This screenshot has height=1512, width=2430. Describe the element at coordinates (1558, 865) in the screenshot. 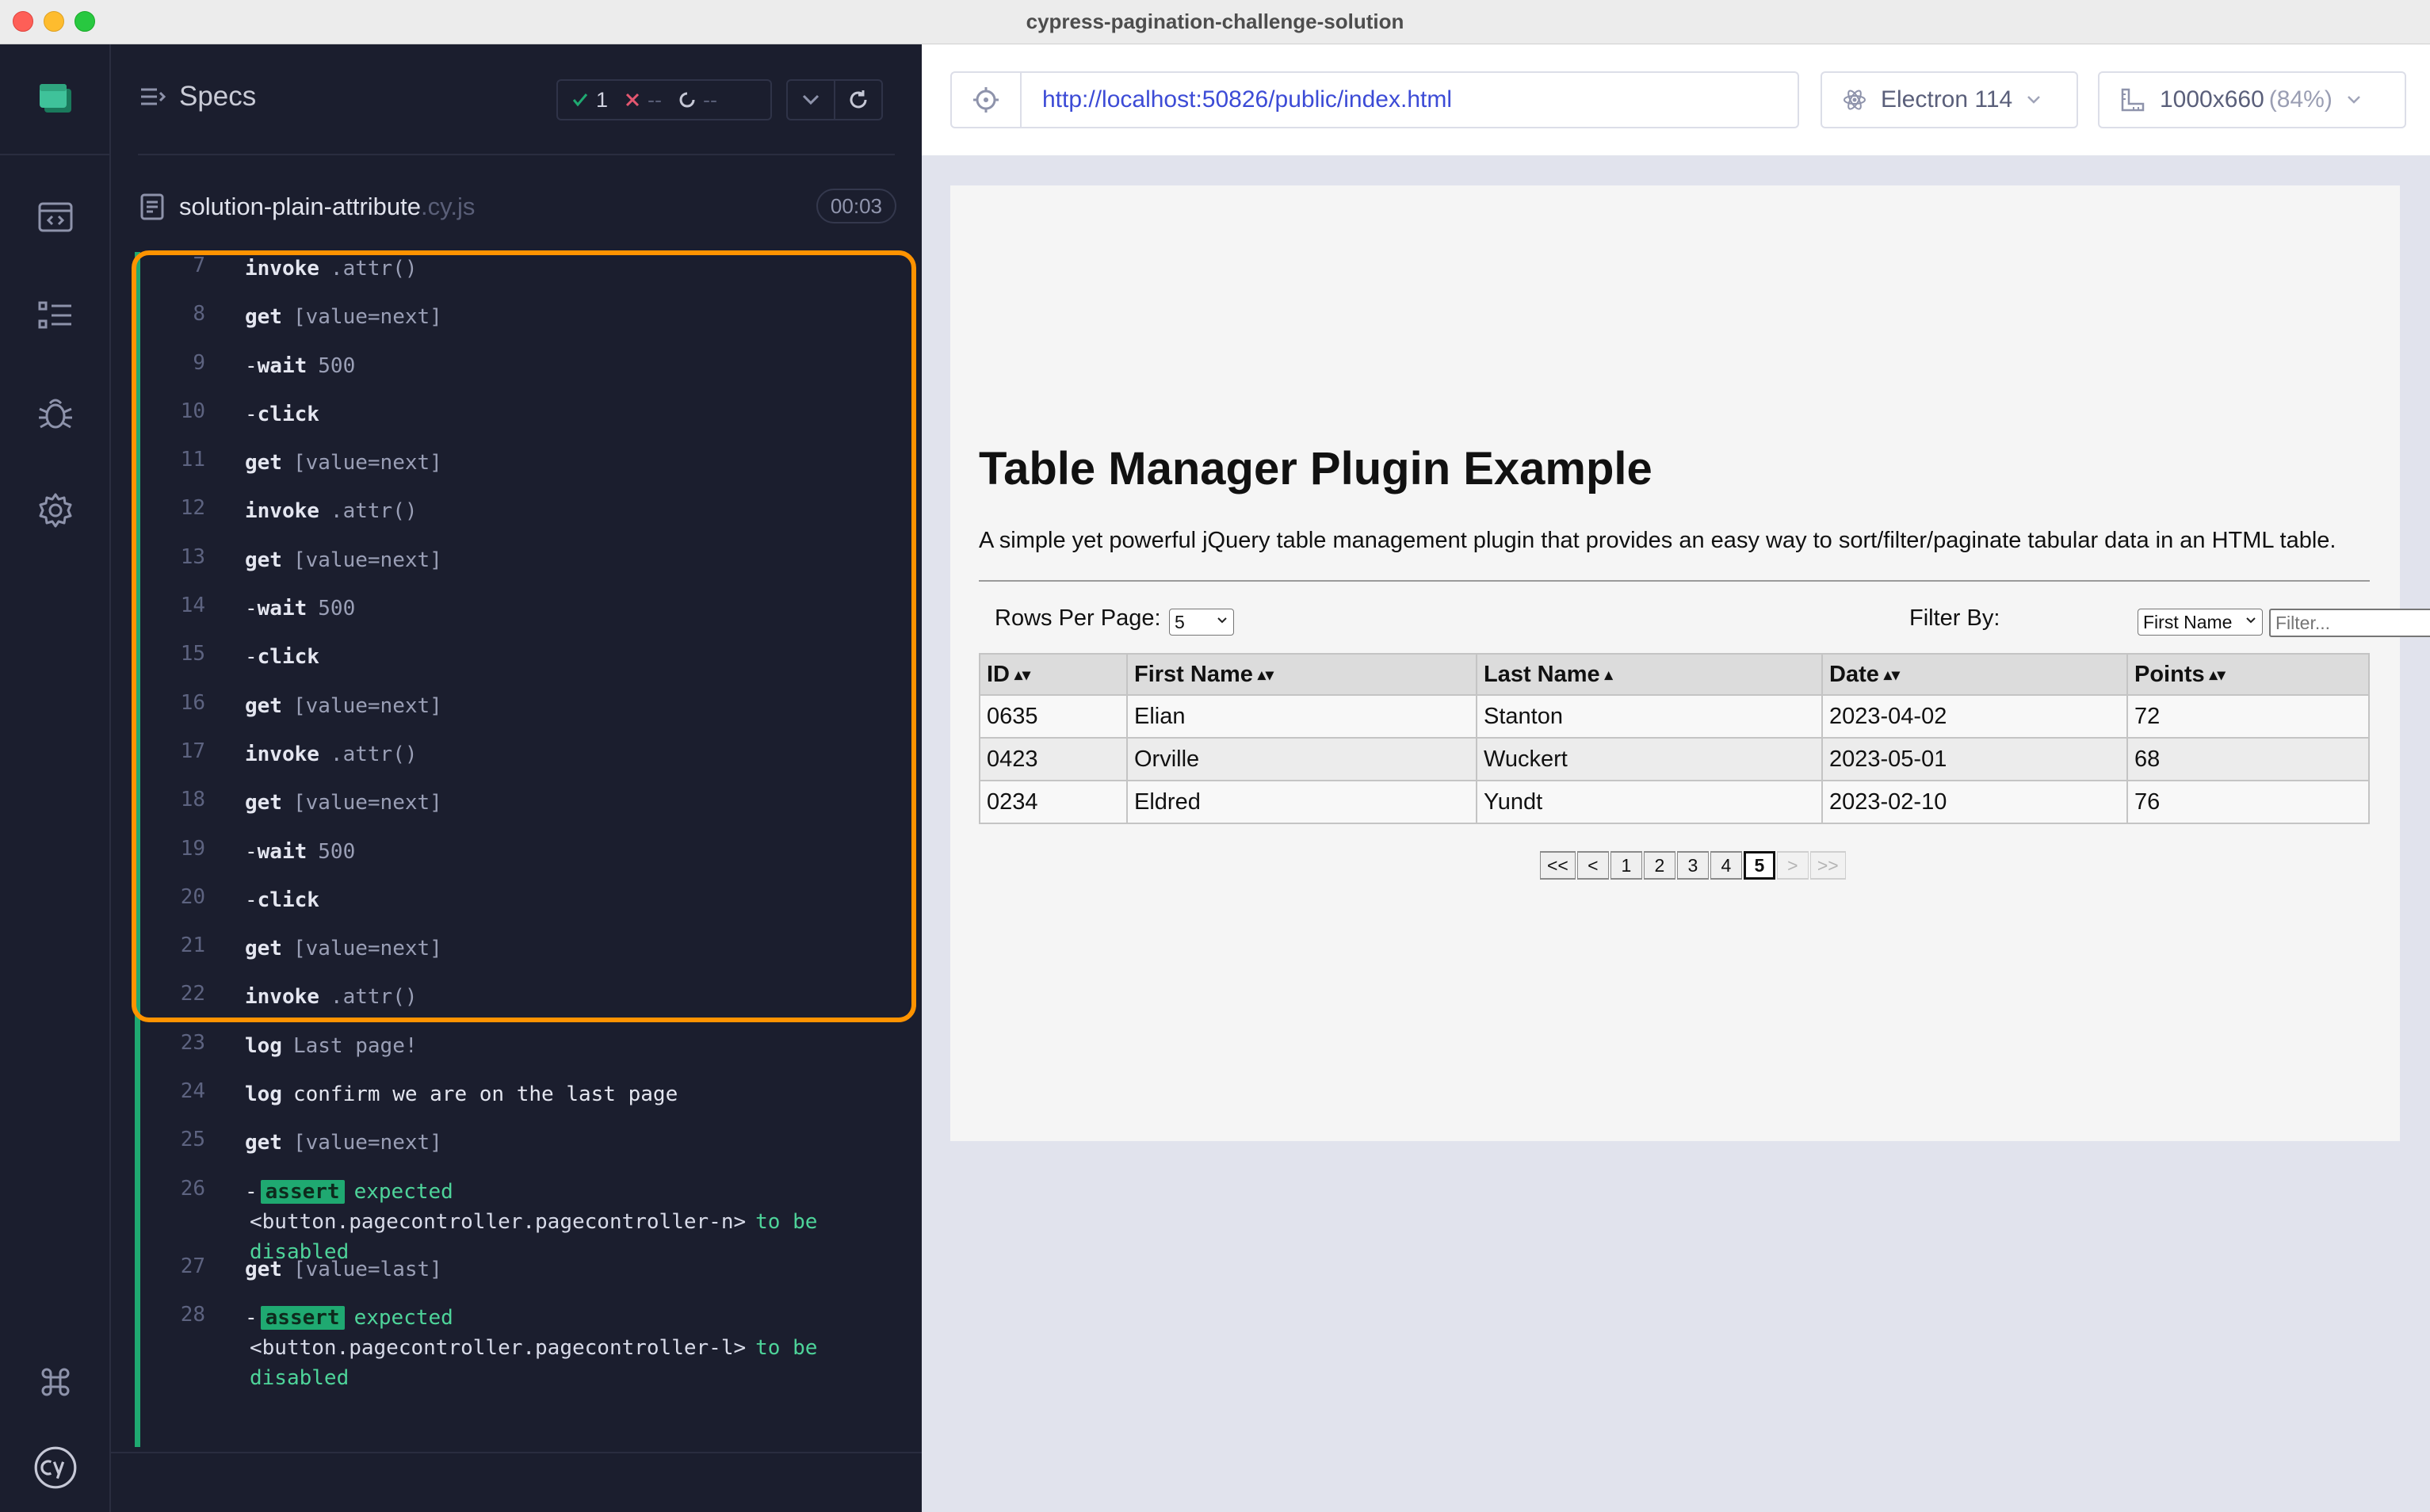

I see `page-first-button: <<` at that location.